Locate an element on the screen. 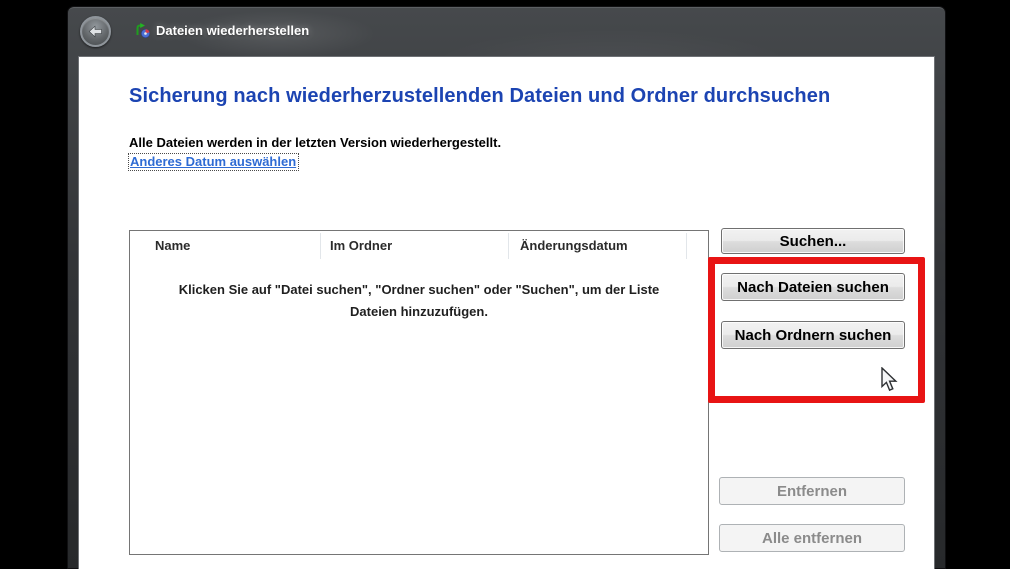 The image size is (1010, 569). window-title: Dateien wiederherstellen is located at coordinates (233, 30).